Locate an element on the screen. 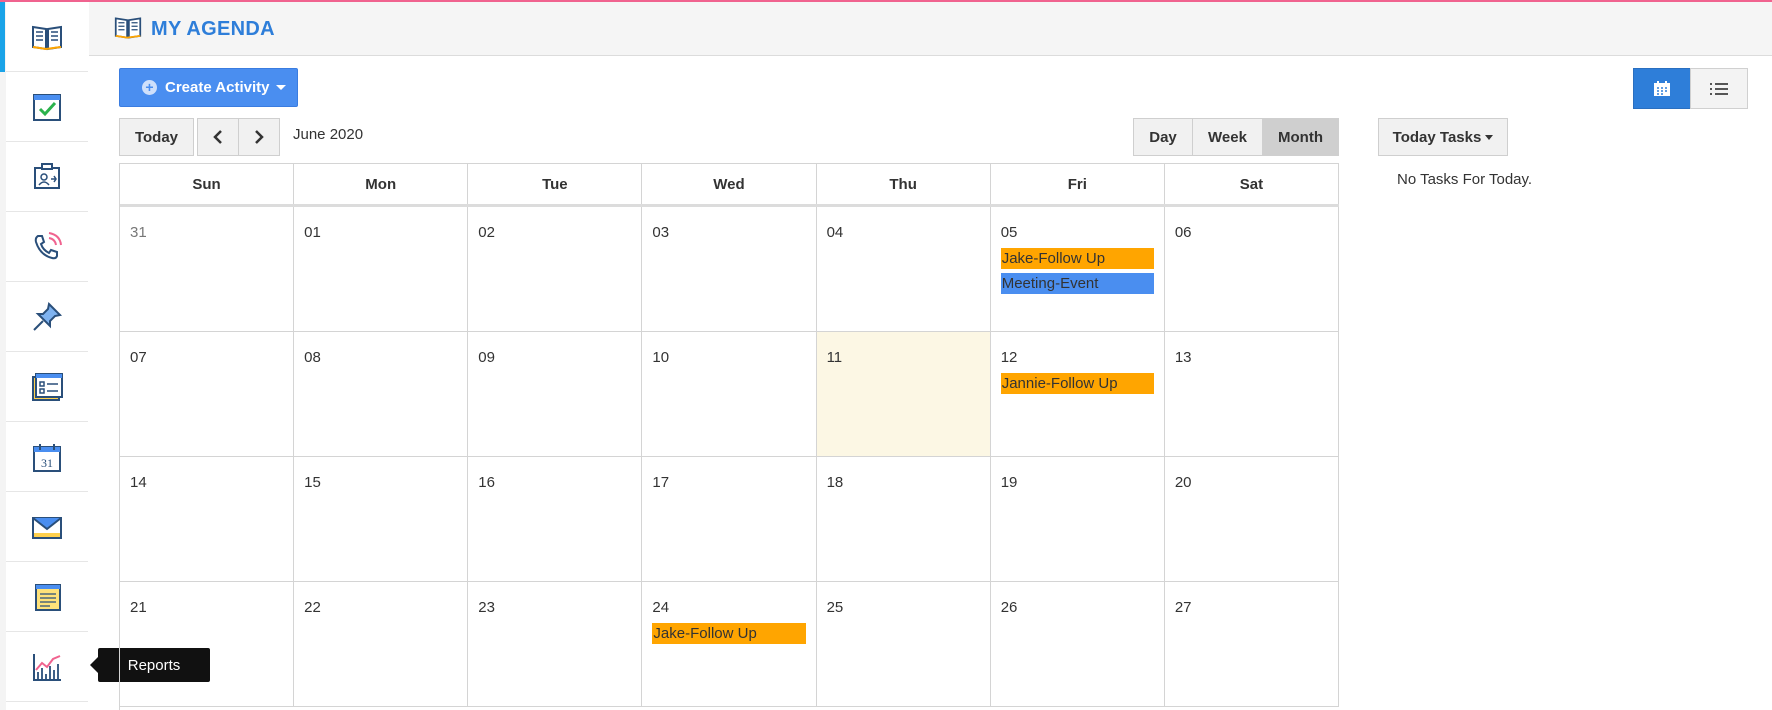 The height and width of the screenshot is (710, 1772). weekday-header: Thu is located at coordinates (904, 184).